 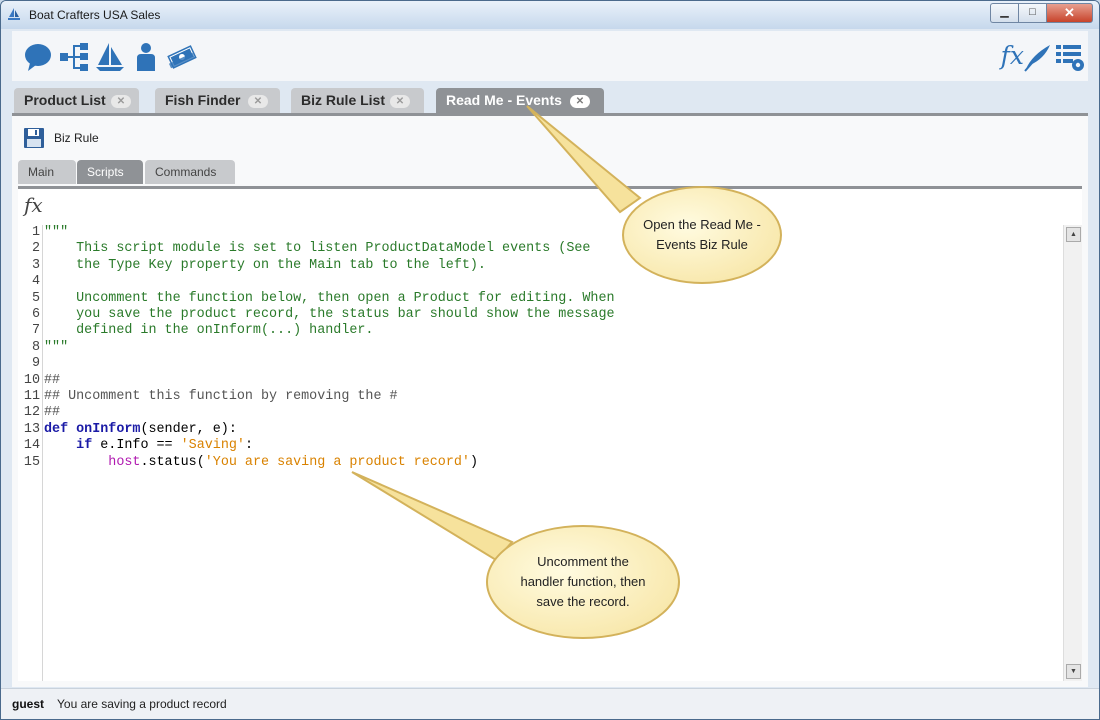 What do you see at coordinates (550, 703) in the screenshot?
I see `status-bar: guest You are saving a product record` at bounding box center [550, 703].